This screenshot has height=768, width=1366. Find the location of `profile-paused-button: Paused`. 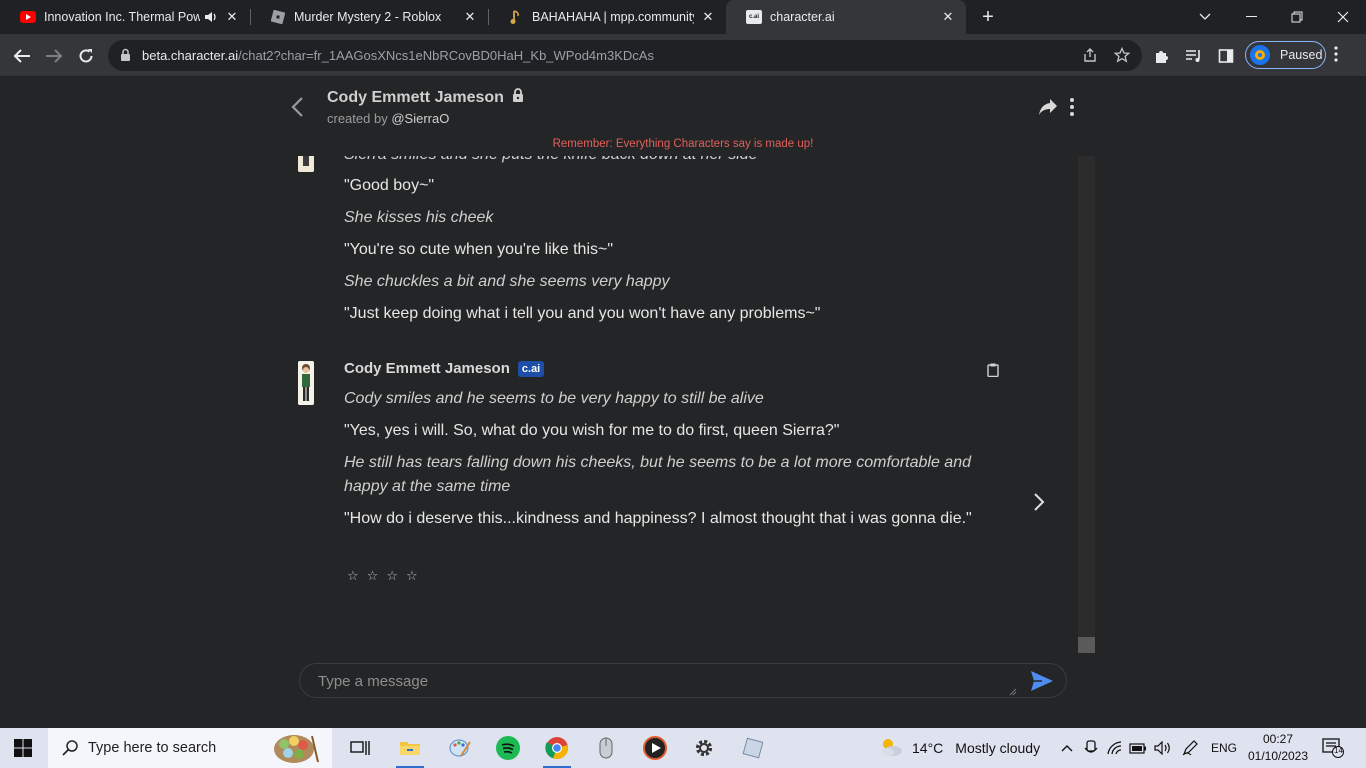

profile-paused-button: Paused is located at coordinates (1285, 55).